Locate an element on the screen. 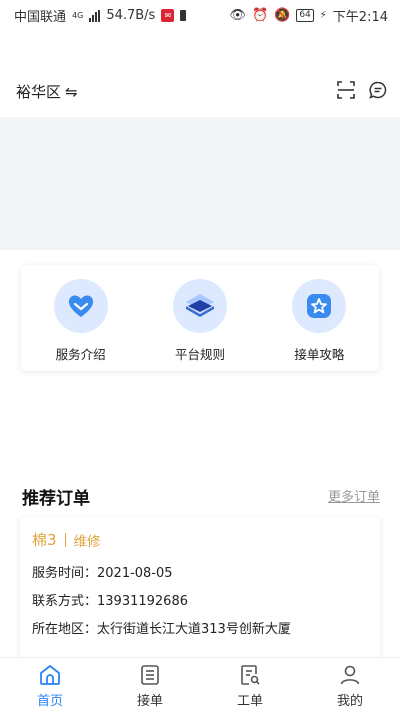 The height and width of the screenshot is (712, 400). battery-icon: 64 is located at coordinates (305, 15).